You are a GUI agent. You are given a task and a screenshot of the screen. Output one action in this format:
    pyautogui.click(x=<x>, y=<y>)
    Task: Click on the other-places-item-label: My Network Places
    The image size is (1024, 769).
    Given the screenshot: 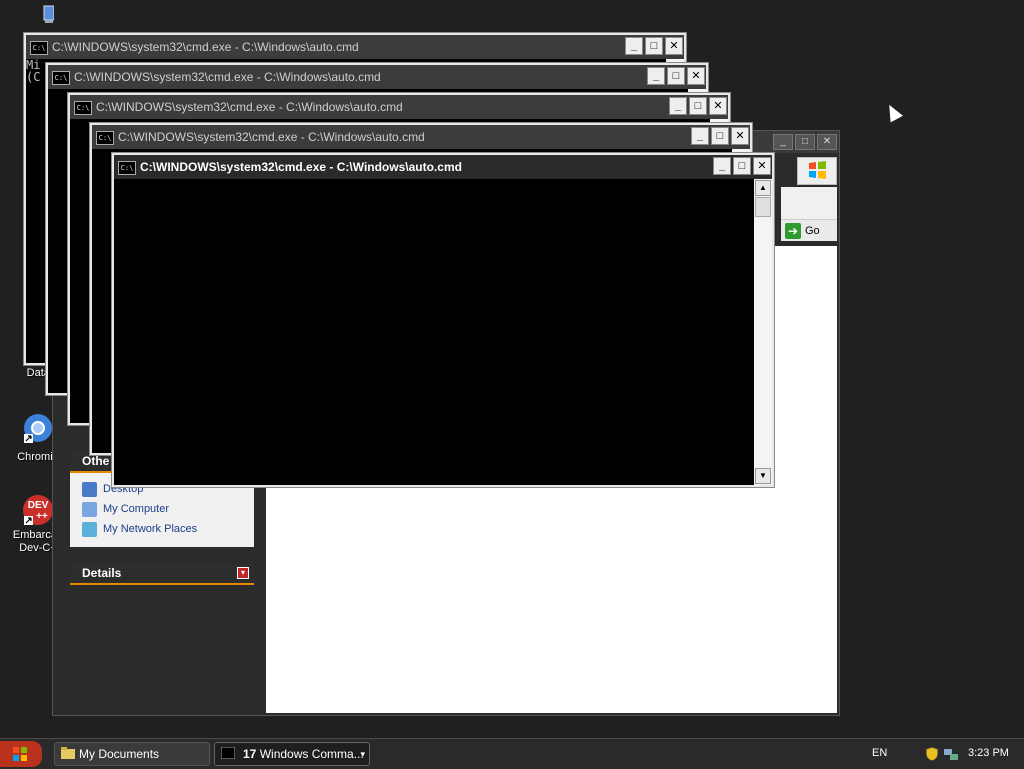 What is the action you would take?
    pyautogui.click(x=150, y=529)
    